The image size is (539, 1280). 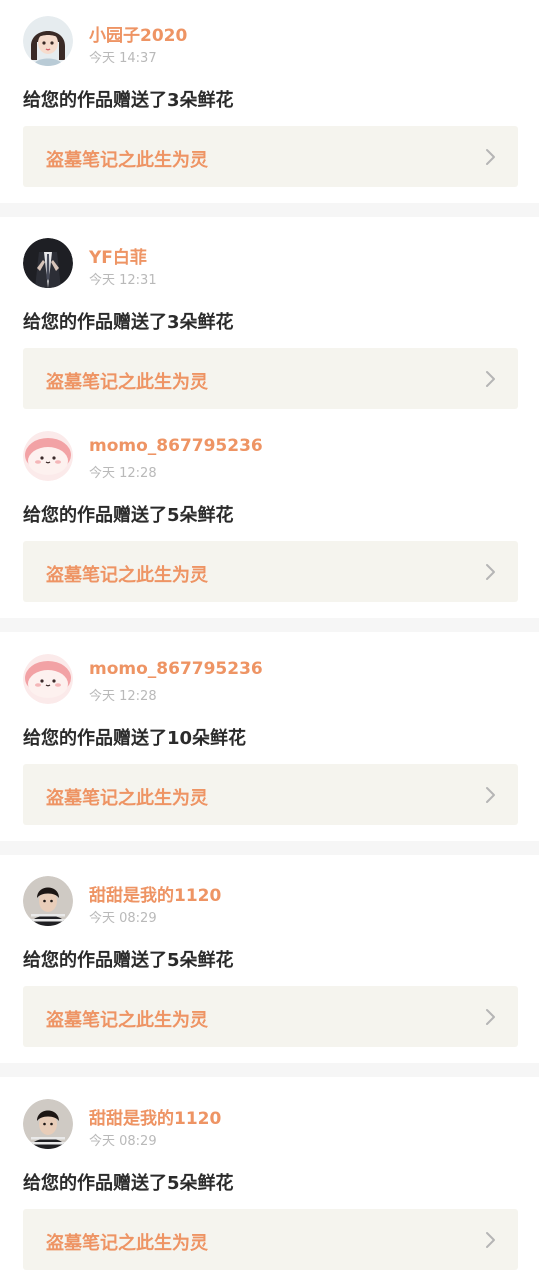 I want to click on gift-message: 给您的作品赠送了10朵鲜花, so click(x=135, y=738).